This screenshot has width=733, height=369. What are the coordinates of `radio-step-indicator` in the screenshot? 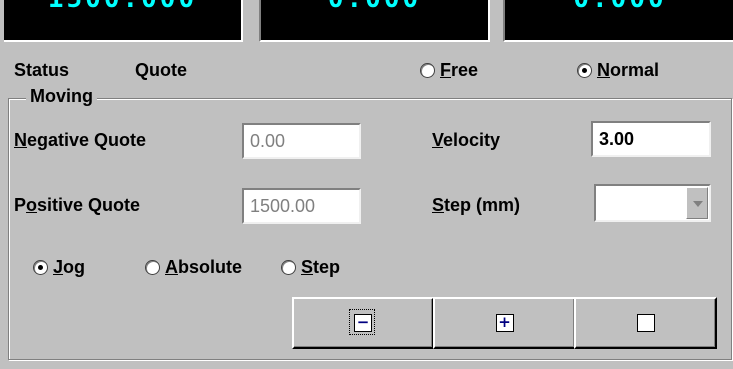 It's located at (288, 267).